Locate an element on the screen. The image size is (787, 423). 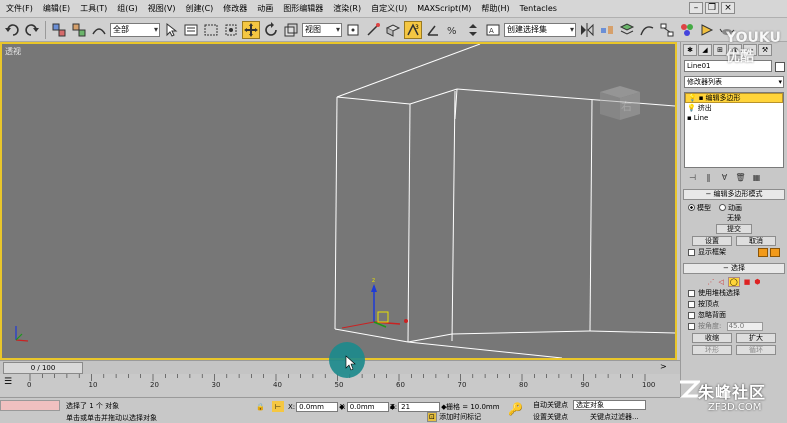
curve-editor-button is located at coordinates (647, 30).